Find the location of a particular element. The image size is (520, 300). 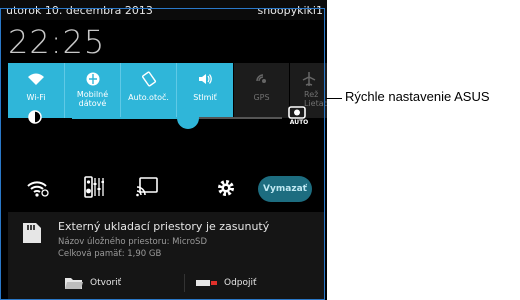

equalizer-icon is located at coordinates (94, 187).